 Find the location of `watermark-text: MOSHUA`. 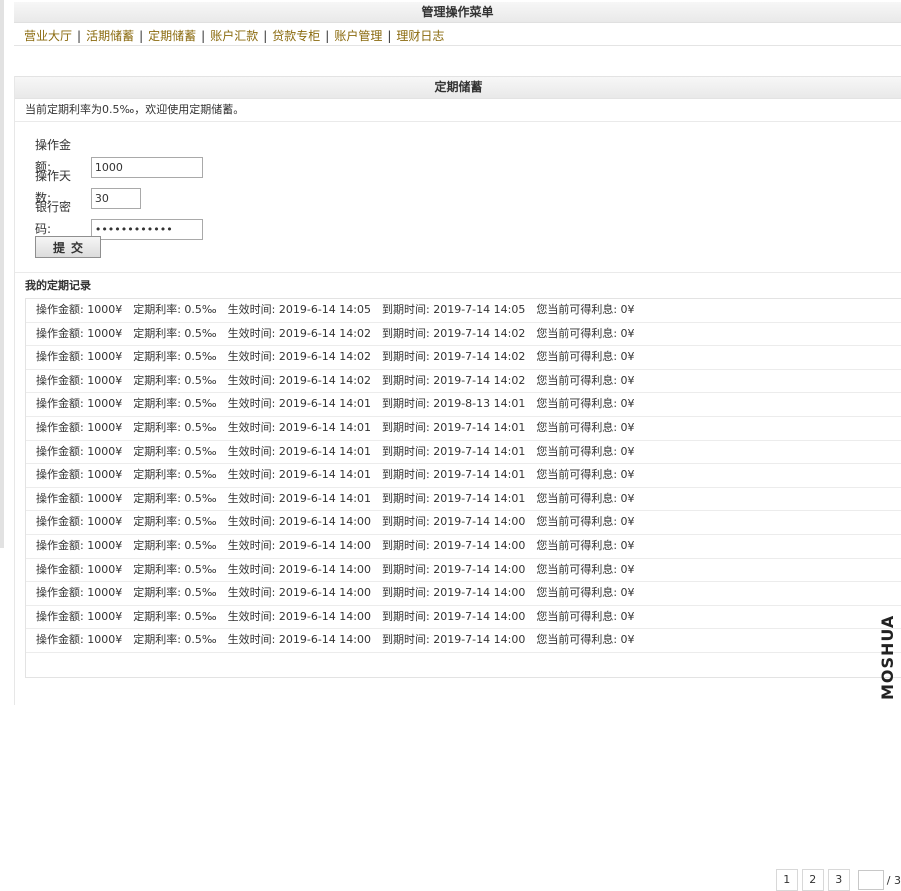

watermark-text: MOSHUA is located at coordinates (887, 657).